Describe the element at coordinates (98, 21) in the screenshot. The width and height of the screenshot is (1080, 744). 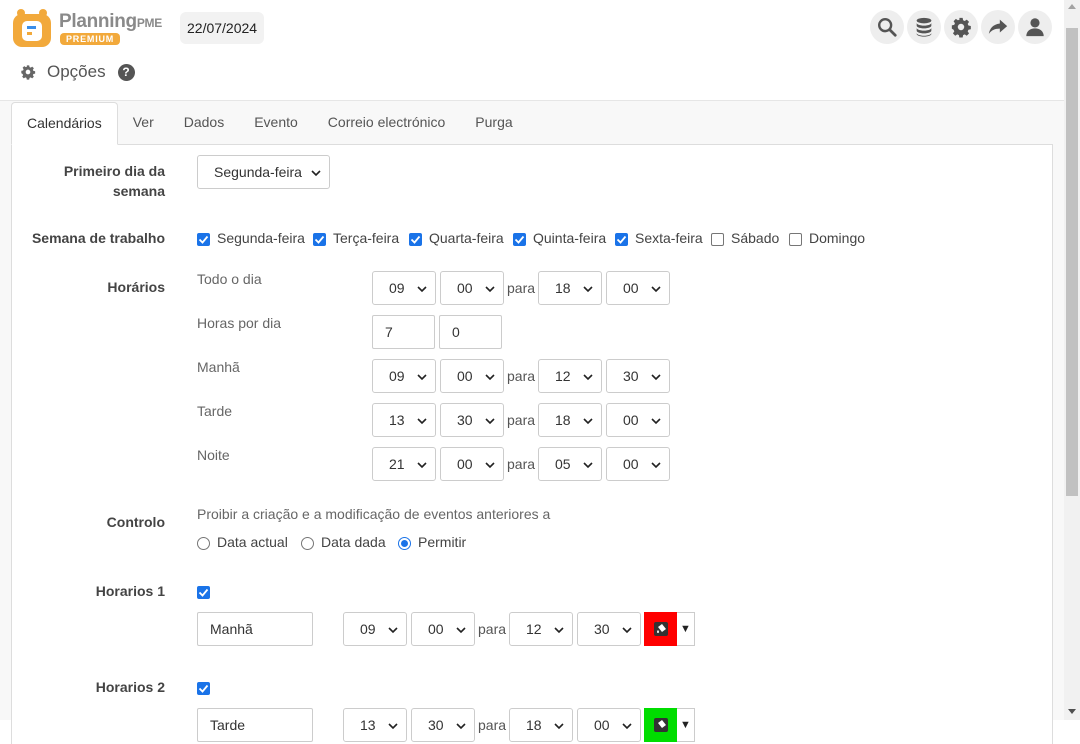
I see `logo-name: Planning` at that location.